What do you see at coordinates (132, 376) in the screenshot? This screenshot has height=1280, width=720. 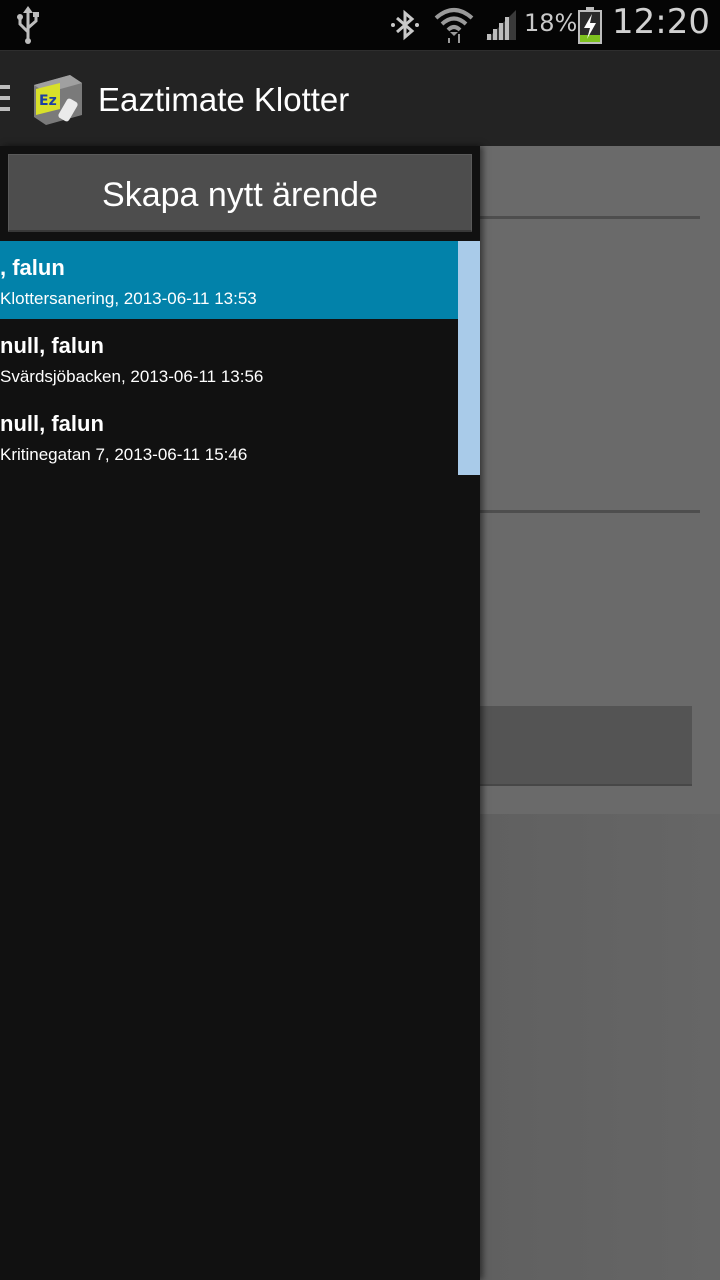 I see `list-item-subtitle: Svärdsjöbacken, 2013-06-11 13:56` at bounding box center [132, 376].